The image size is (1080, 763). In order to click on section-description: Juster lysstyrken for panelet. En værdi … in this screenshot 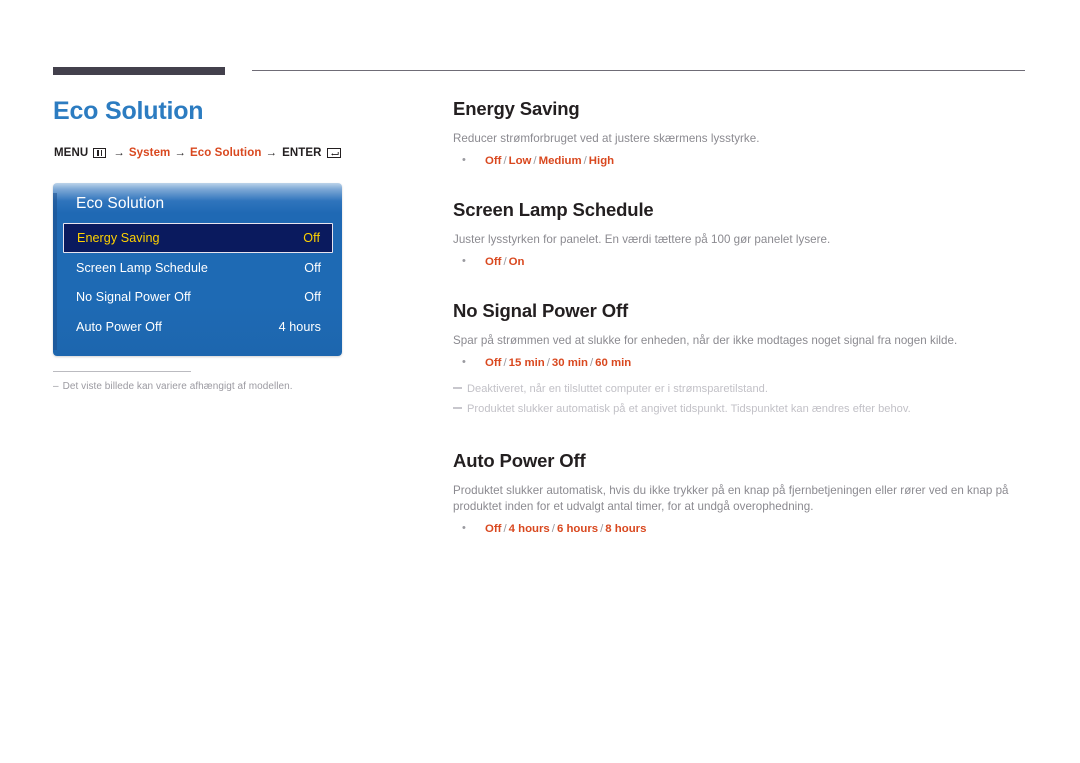, I will do `click(642, 239)`.